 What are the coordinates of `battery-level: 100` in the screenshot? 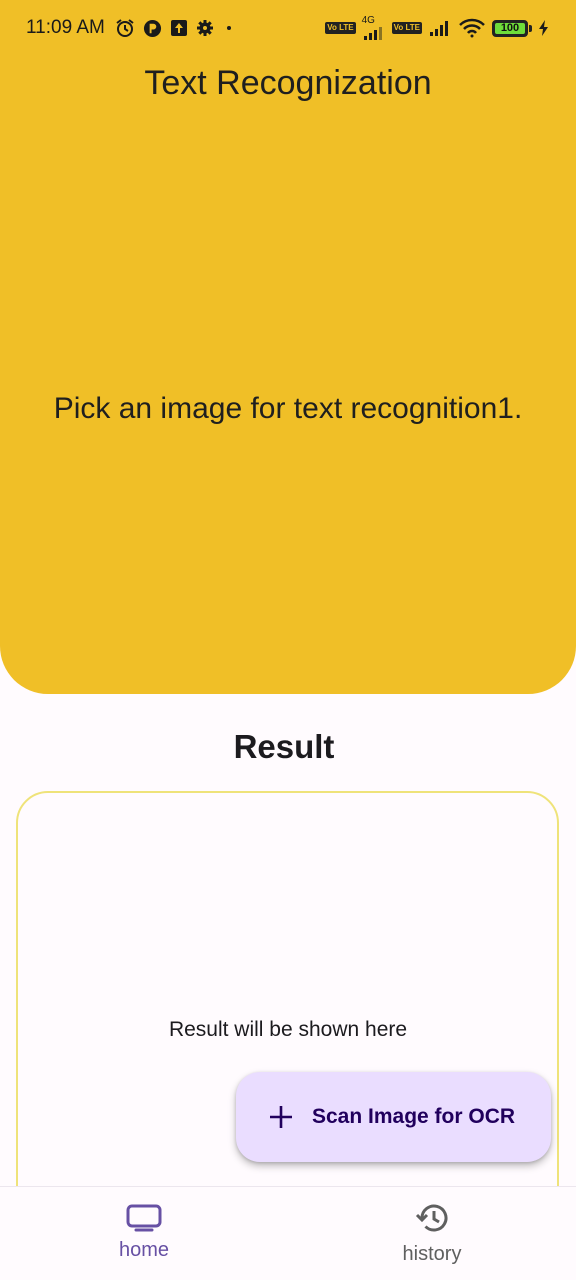 It's located at (510, 28).